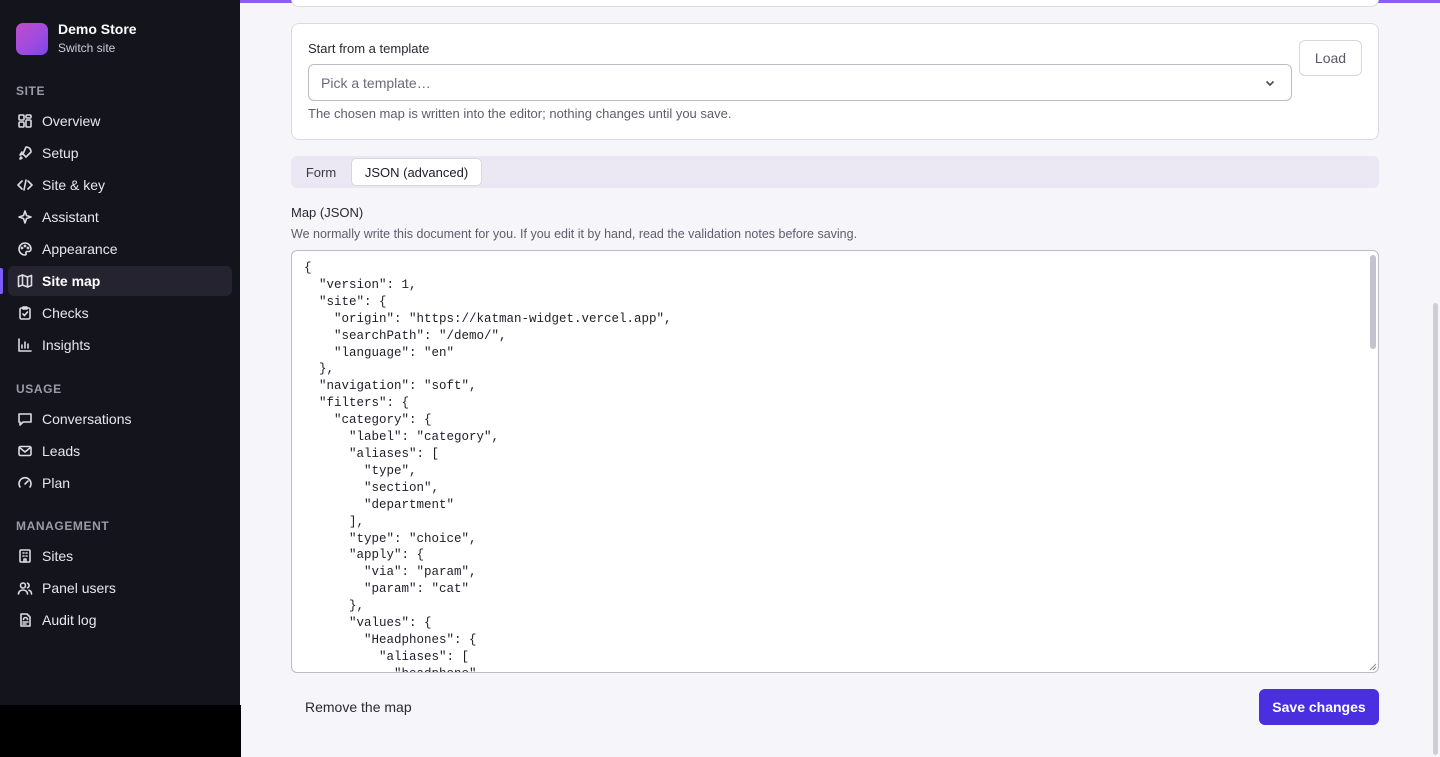  Describe the element at coordinates (120, 313) in the screenshot. I see `sidebar-item-checks: Checks` at that location.